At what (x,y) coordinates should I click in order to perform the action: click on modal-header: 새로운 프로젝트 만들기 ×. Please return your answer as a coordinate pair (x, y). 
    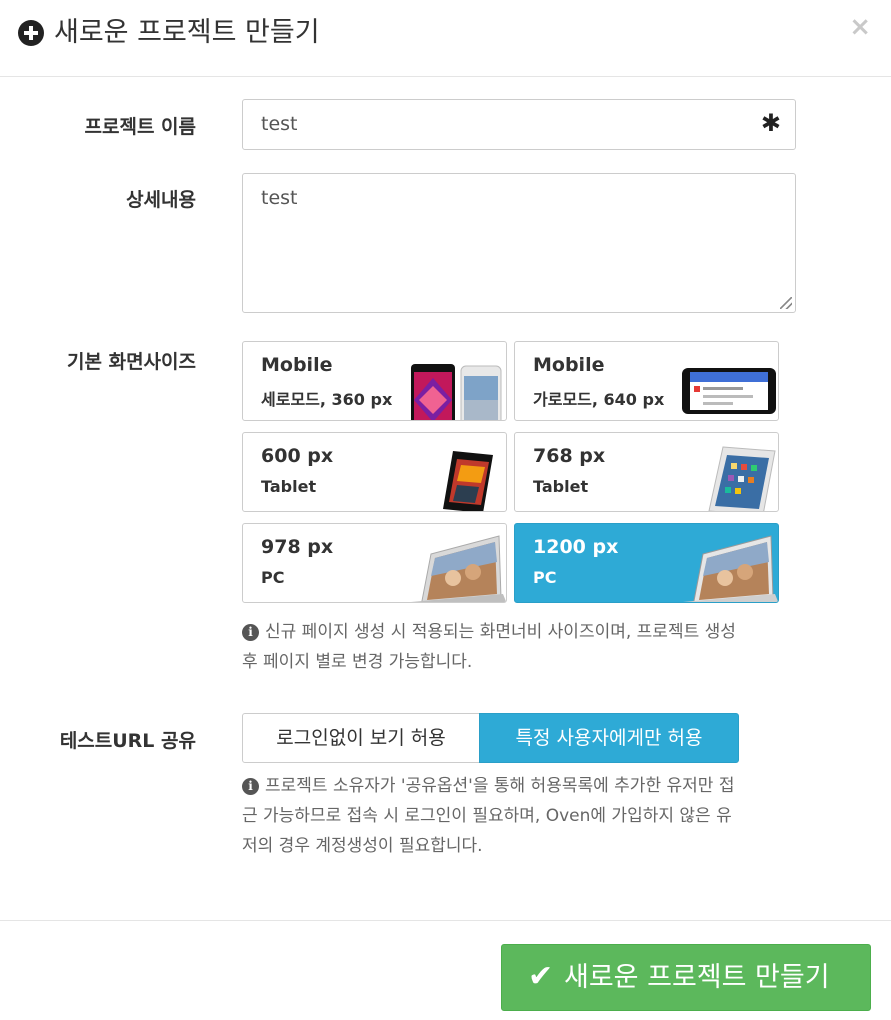
    Looking at the image, I should click on (445, 38).